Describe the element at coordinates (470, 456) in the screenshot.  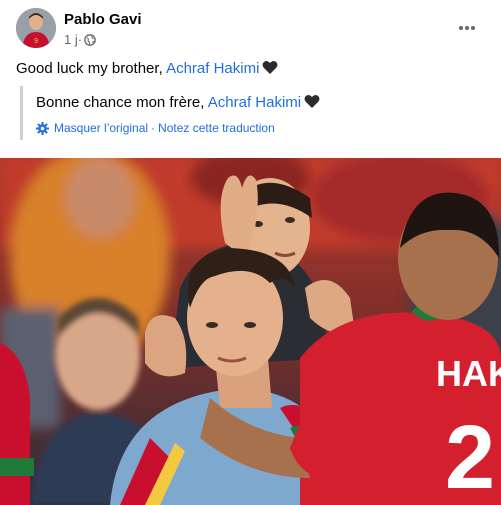
I see `jersey-number-text: 2` at that location.